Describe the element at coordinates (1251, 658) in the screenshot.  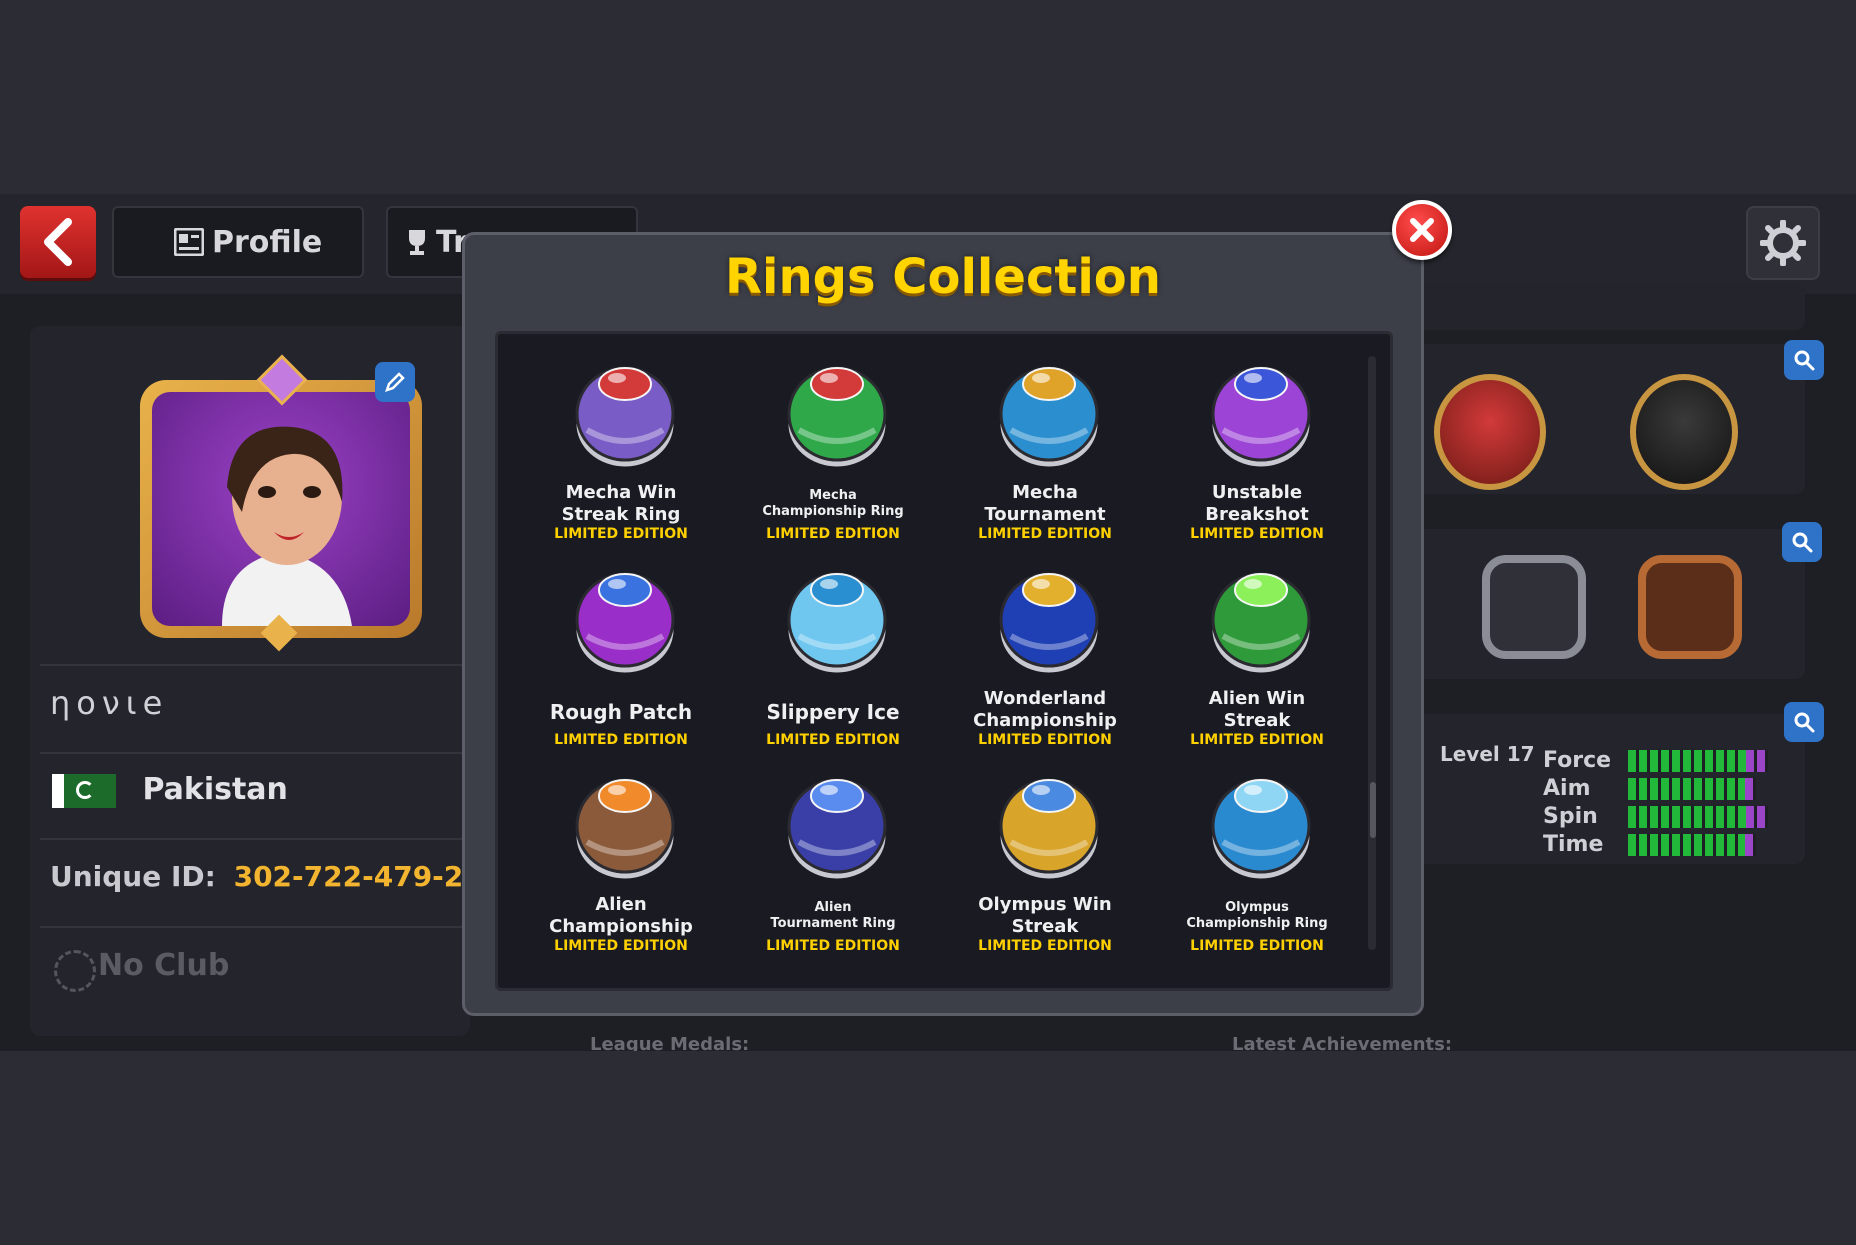
I see `ring-item: Alien Win Streak LIMITED EDITION` at that location.